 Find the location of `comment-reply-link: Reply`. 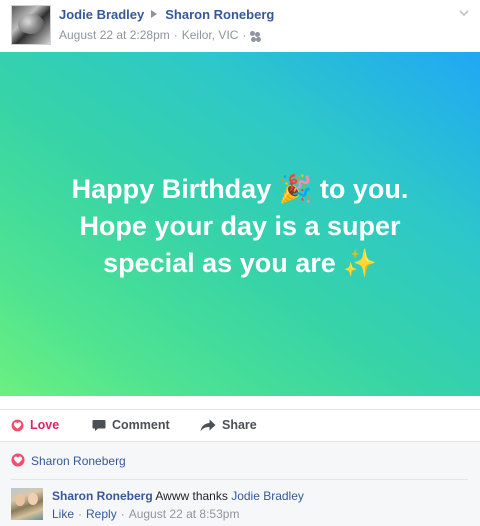

comment-reply-link: Reply is located at coordinates (101, 514).